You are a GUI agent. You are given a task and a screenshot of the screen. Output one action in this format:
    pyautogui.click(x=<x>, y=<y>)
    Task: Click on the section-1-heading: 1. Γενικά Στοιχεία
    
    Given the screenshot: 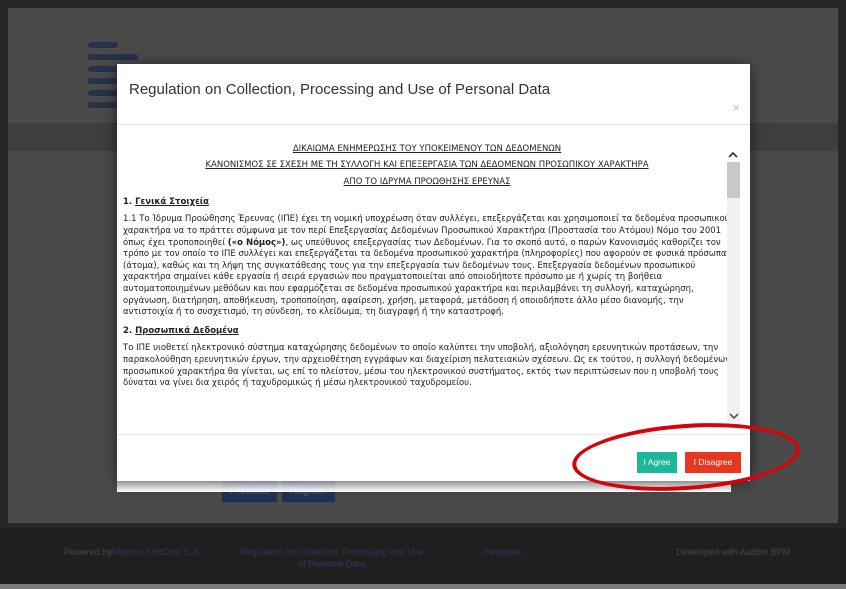 What is the action you would take?
    pyautogui.click(x=427, y=203)
    